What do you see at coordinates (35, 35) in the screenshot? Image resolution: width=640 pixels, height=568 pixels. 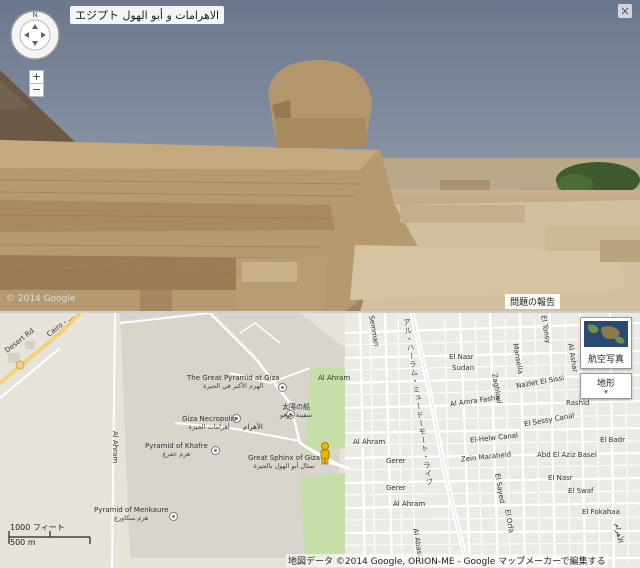 I see `navigation-compass: N` at bounding box center [35, 35].